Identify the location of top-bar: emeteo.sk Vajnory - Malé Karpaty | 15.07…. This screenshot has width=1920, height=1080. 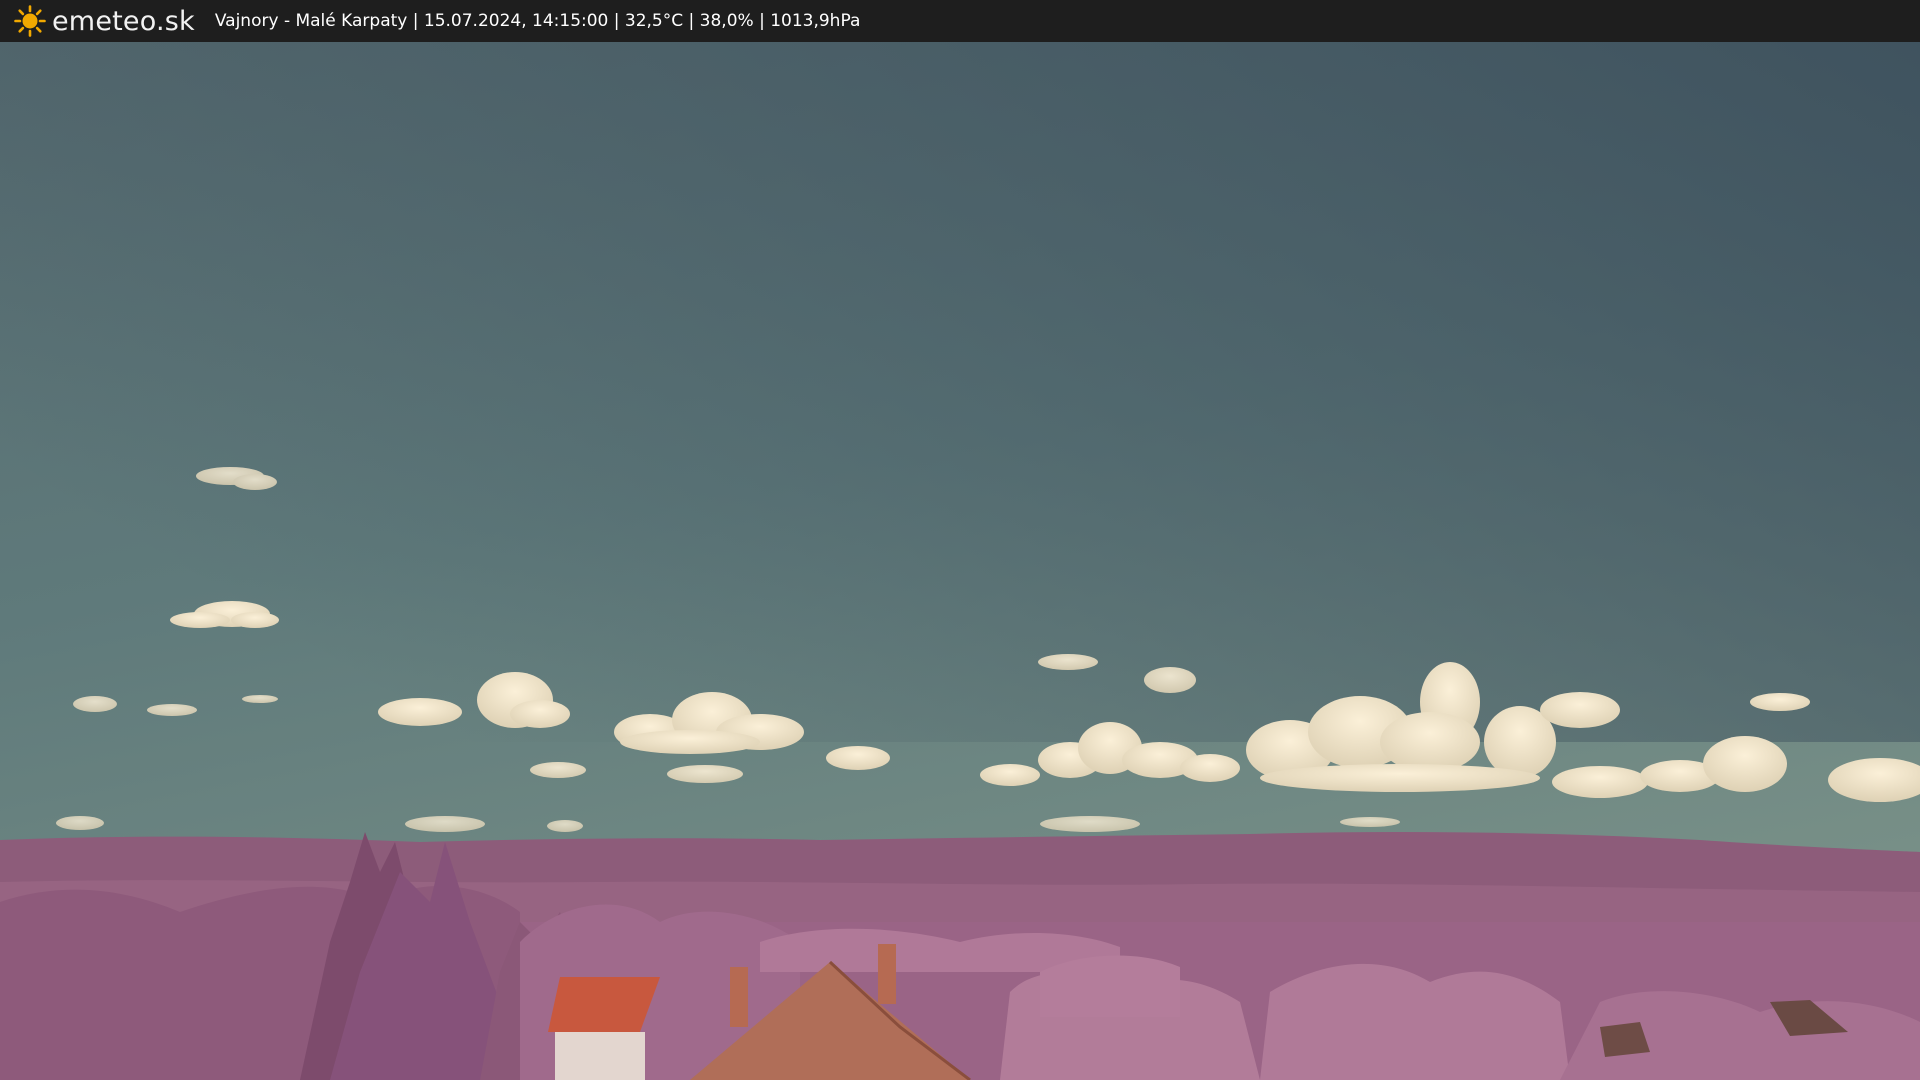
(960, 21).